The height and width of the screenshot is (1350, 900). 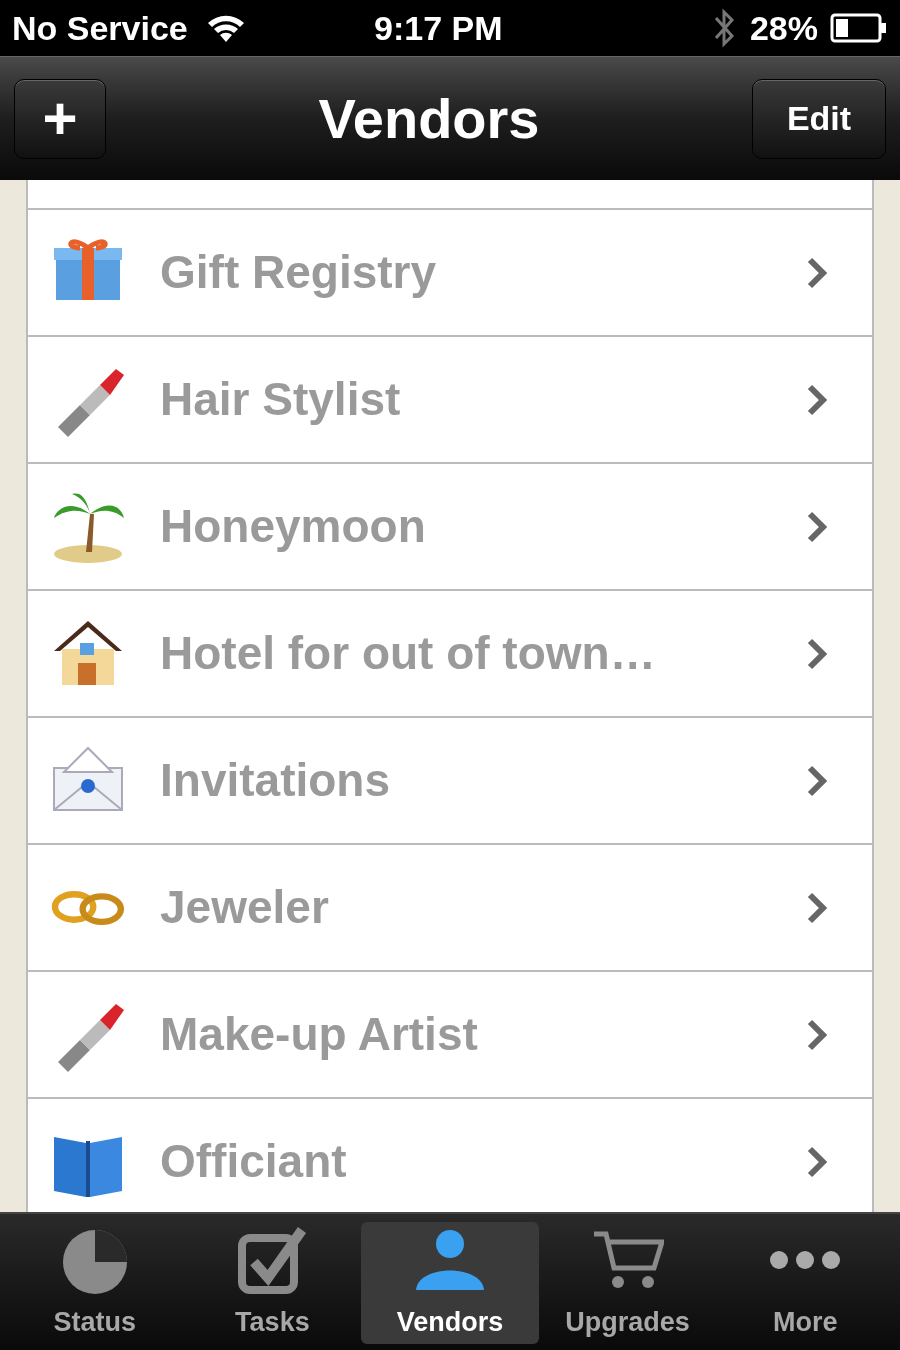 What do you see at coordinates (429, 118) in the screenshot?
I see `screen-title: Vendors` at bounding box center [429, 118].